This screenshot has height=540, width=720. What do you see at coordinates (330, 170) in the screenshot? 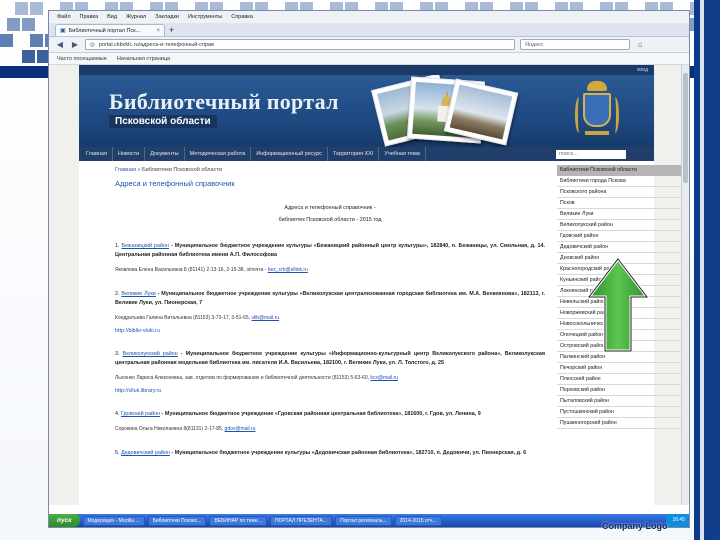
I see `breadcrumb: Главная » Библиотеки Псковской области` at bounding box center [330, 170].